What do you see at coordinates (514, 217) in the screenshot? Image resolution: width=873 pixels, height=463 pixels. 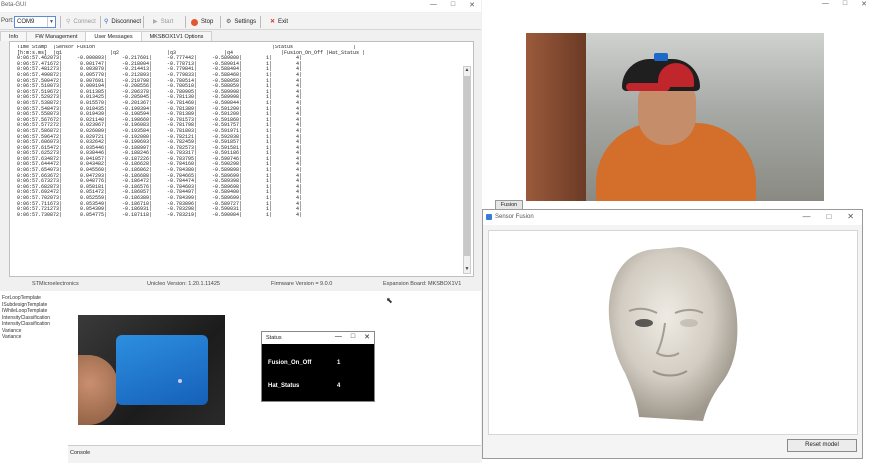 I see `sensor-fusion-title: Sensor Fusion` at bounding box center [514, 217].